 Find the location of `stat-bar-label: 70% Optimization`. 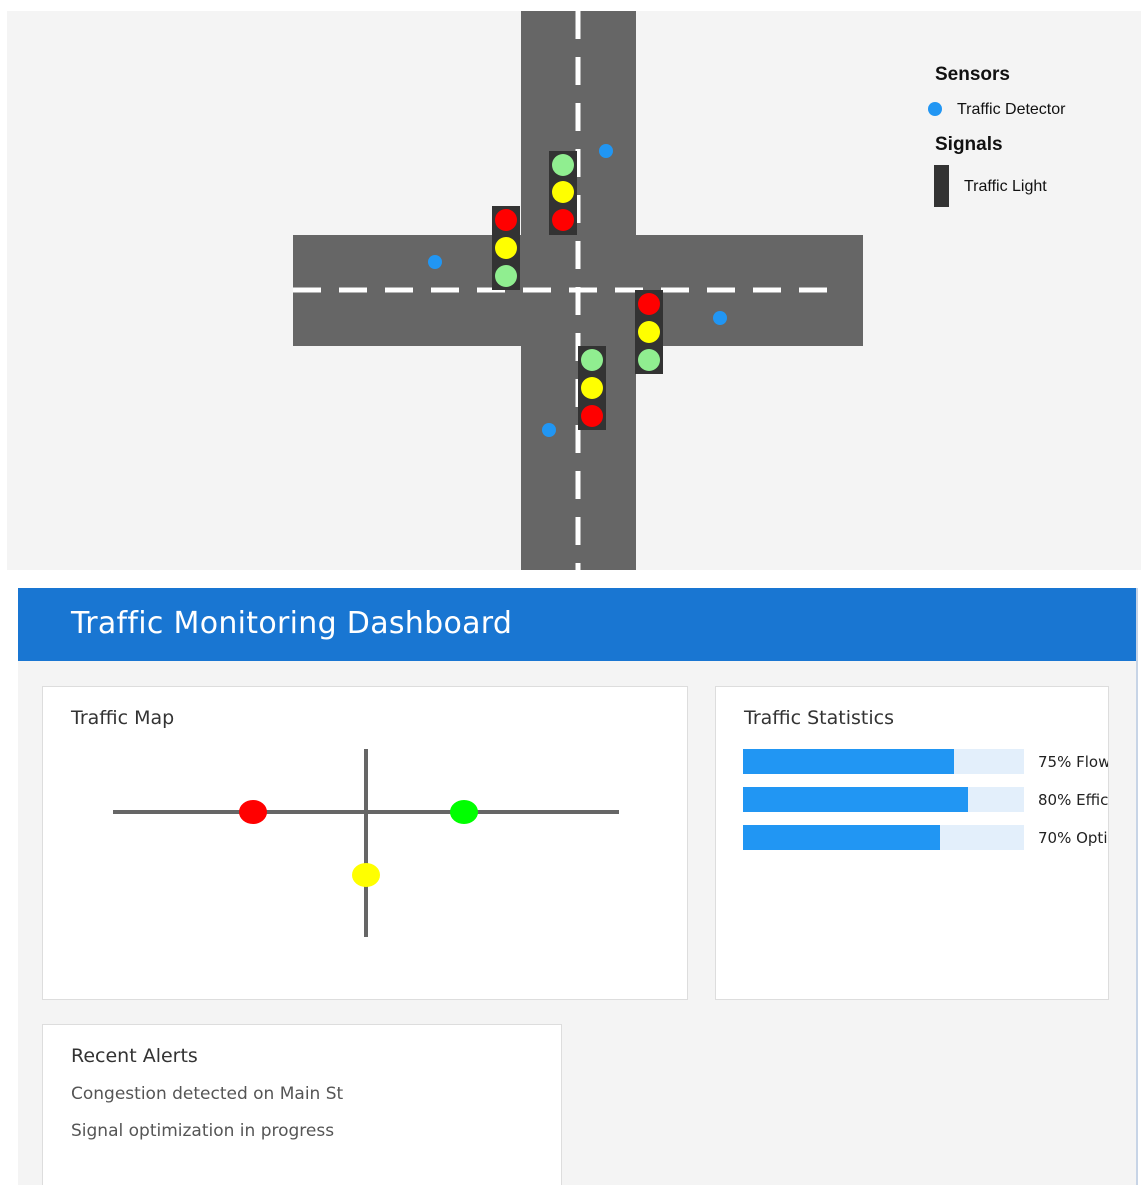

stat-bar-label: 70% Optimization is located at coordinates (1073, 838).